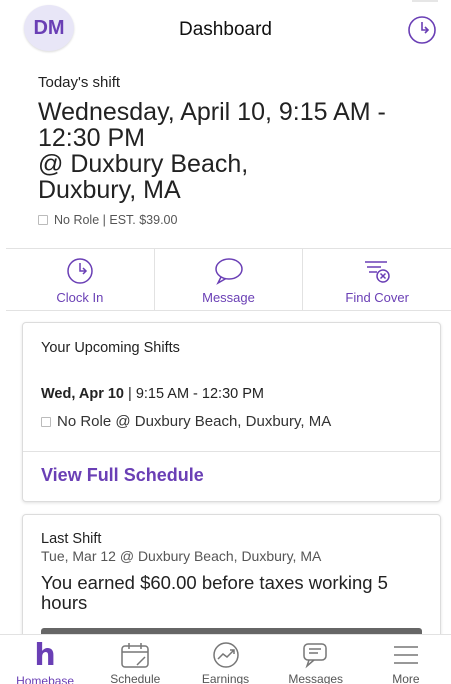 This screenshot has height=684, width=451. I want to click on shift-meta: No Role | EST. $39.00, so click(243, 220).